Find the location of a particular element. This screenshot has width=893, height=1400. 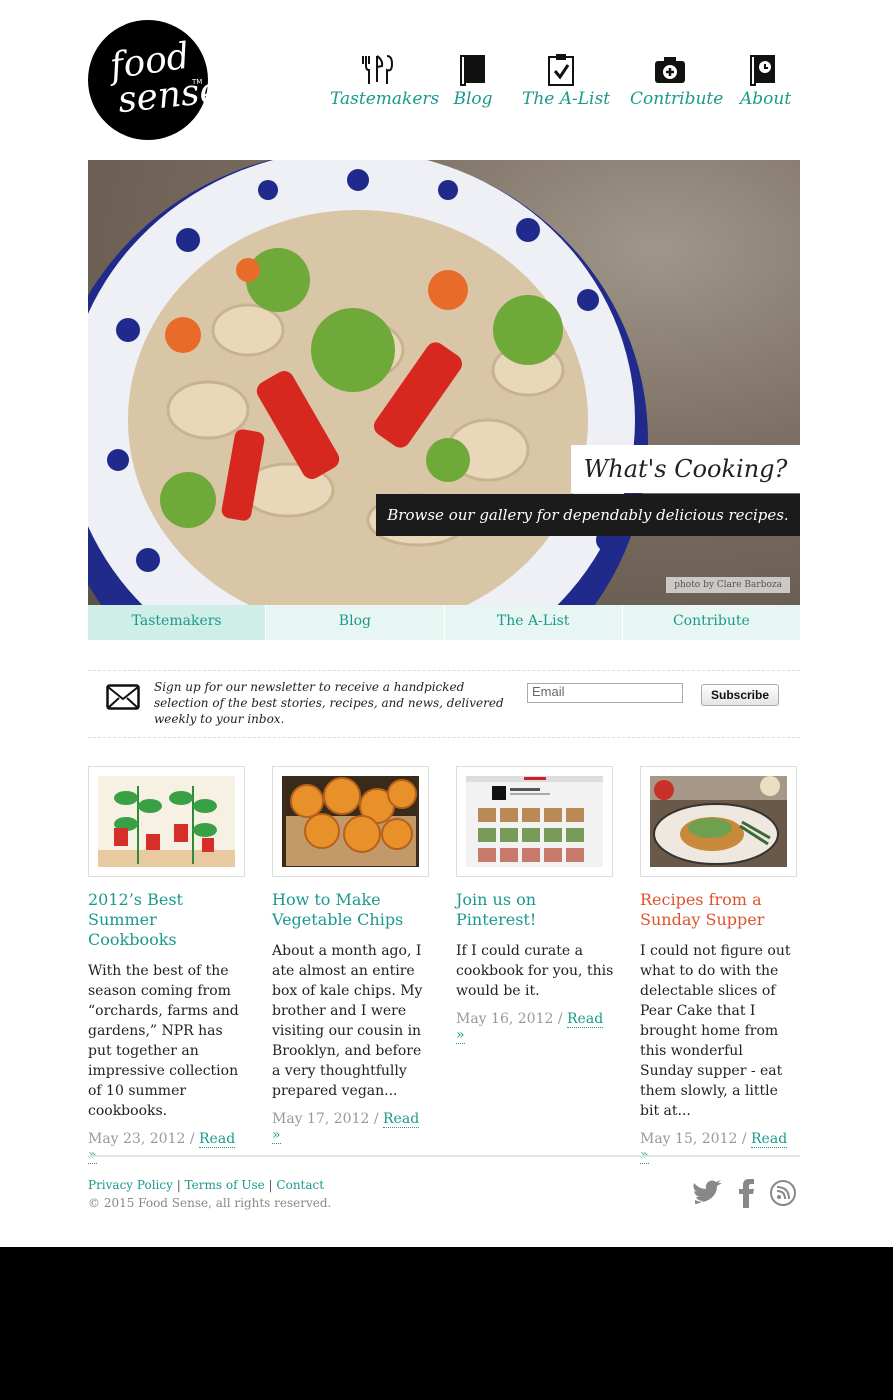

sunday-supper-photo is located at coordinates (718, 821).